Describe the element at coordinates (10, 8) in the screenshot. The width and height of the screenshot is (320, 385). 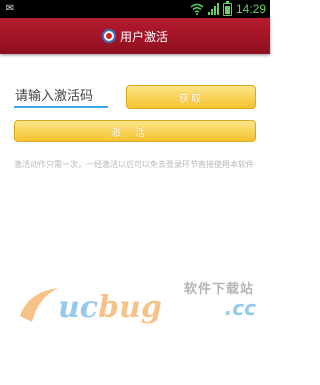
I see `app-notification-icon: ✉` at that location.